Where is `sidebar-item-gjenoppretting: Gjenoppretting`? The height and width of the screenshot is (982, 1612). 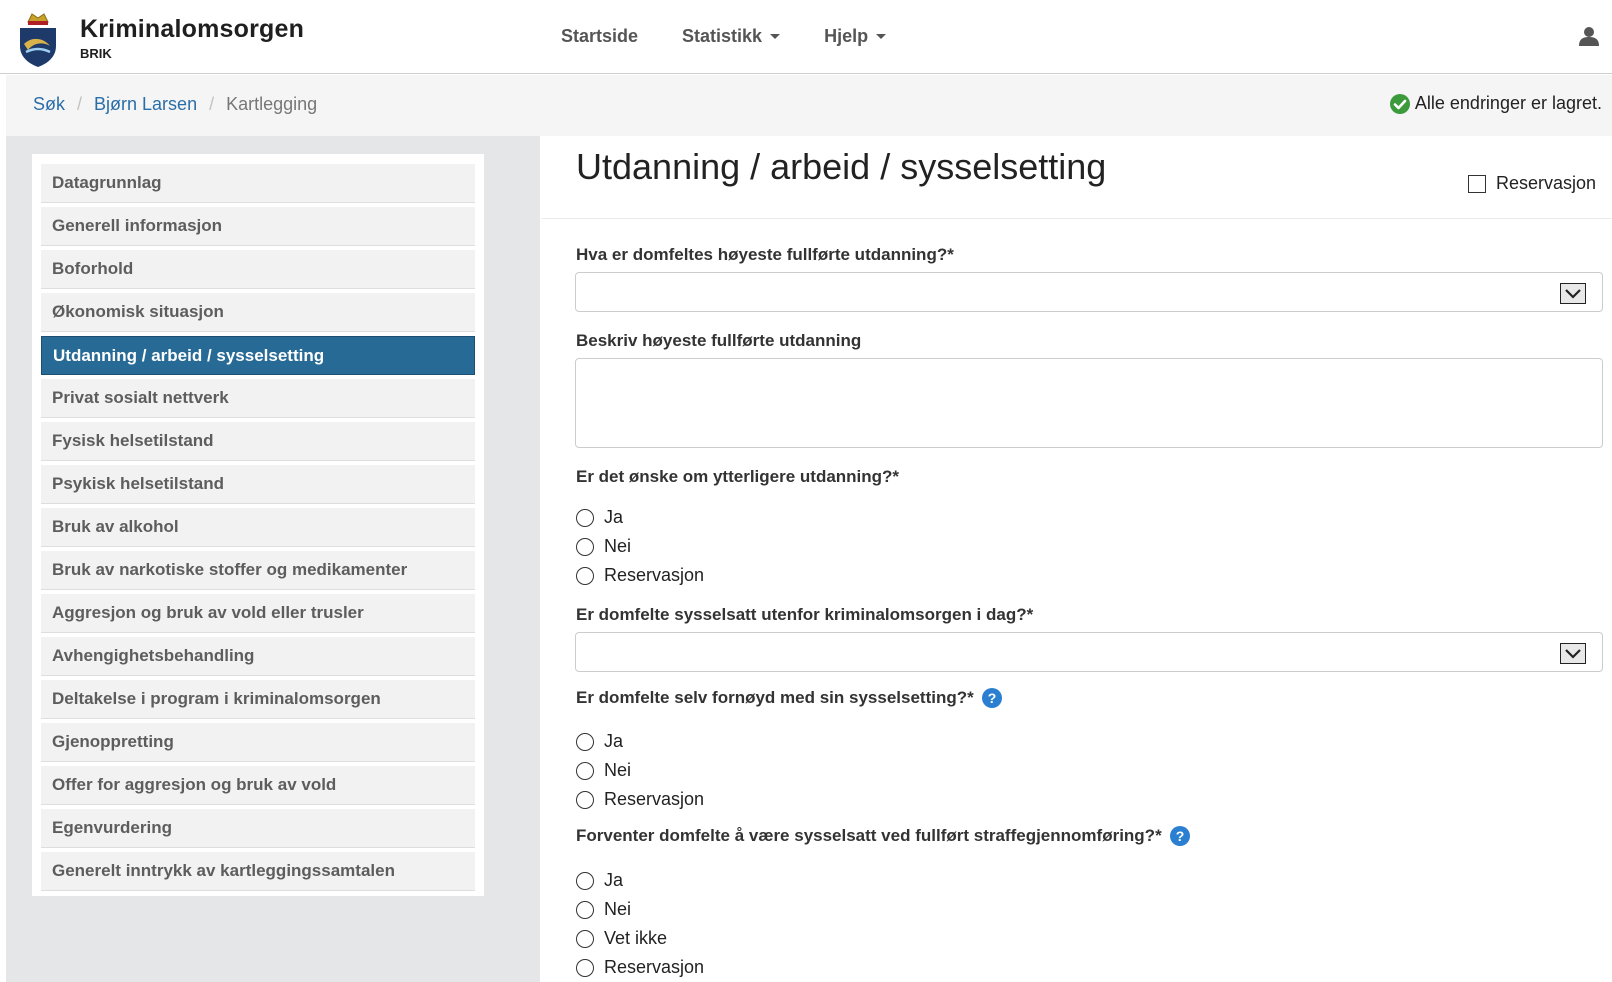 sidebar-item-gjenoppretting: Gjenoppretting is located at coordinates (258, 742).